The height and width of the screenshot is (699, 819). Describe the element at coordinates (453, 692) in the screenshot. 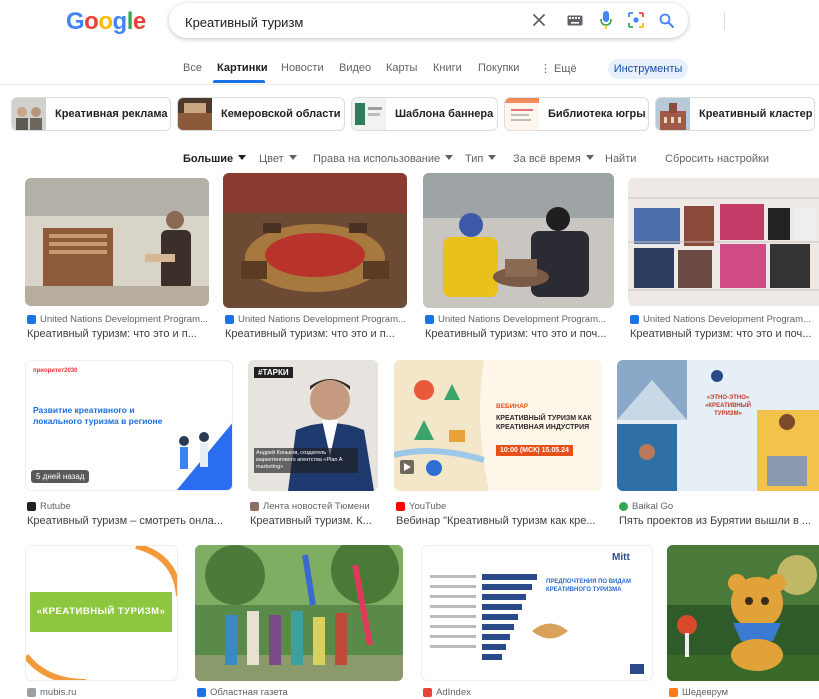

I see `result-source-name: AdIndex` at that location.